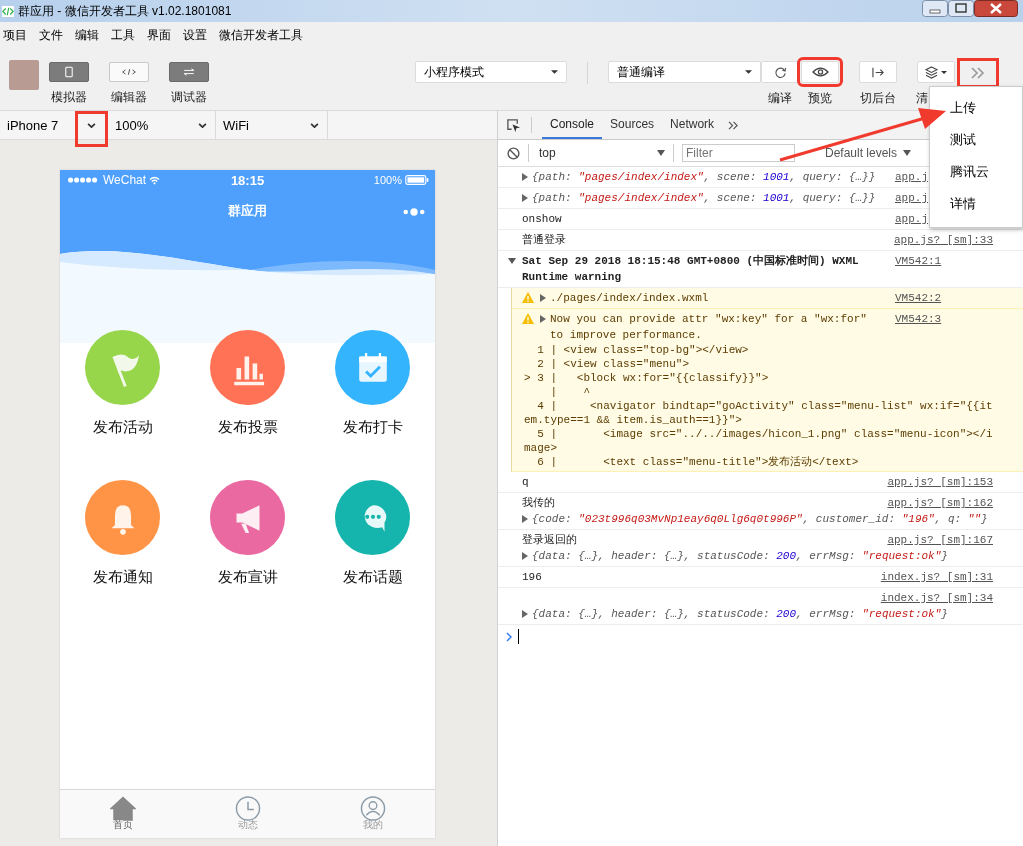 This screenshot has width=1023, height=846. What do you see at coordinates (247, 427) in the screenshot?
I see `menu-label: 发布投票` at bounding box center [247, 427].